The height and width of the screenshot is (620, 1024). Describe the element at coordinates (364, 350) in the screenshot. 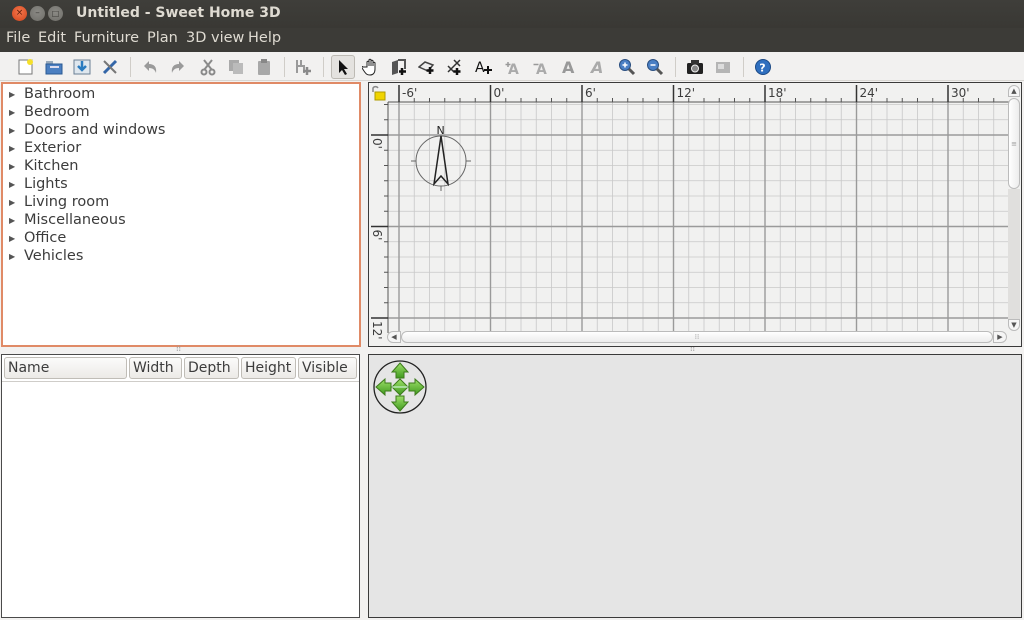

I see `vertical-split-handle` at that location.